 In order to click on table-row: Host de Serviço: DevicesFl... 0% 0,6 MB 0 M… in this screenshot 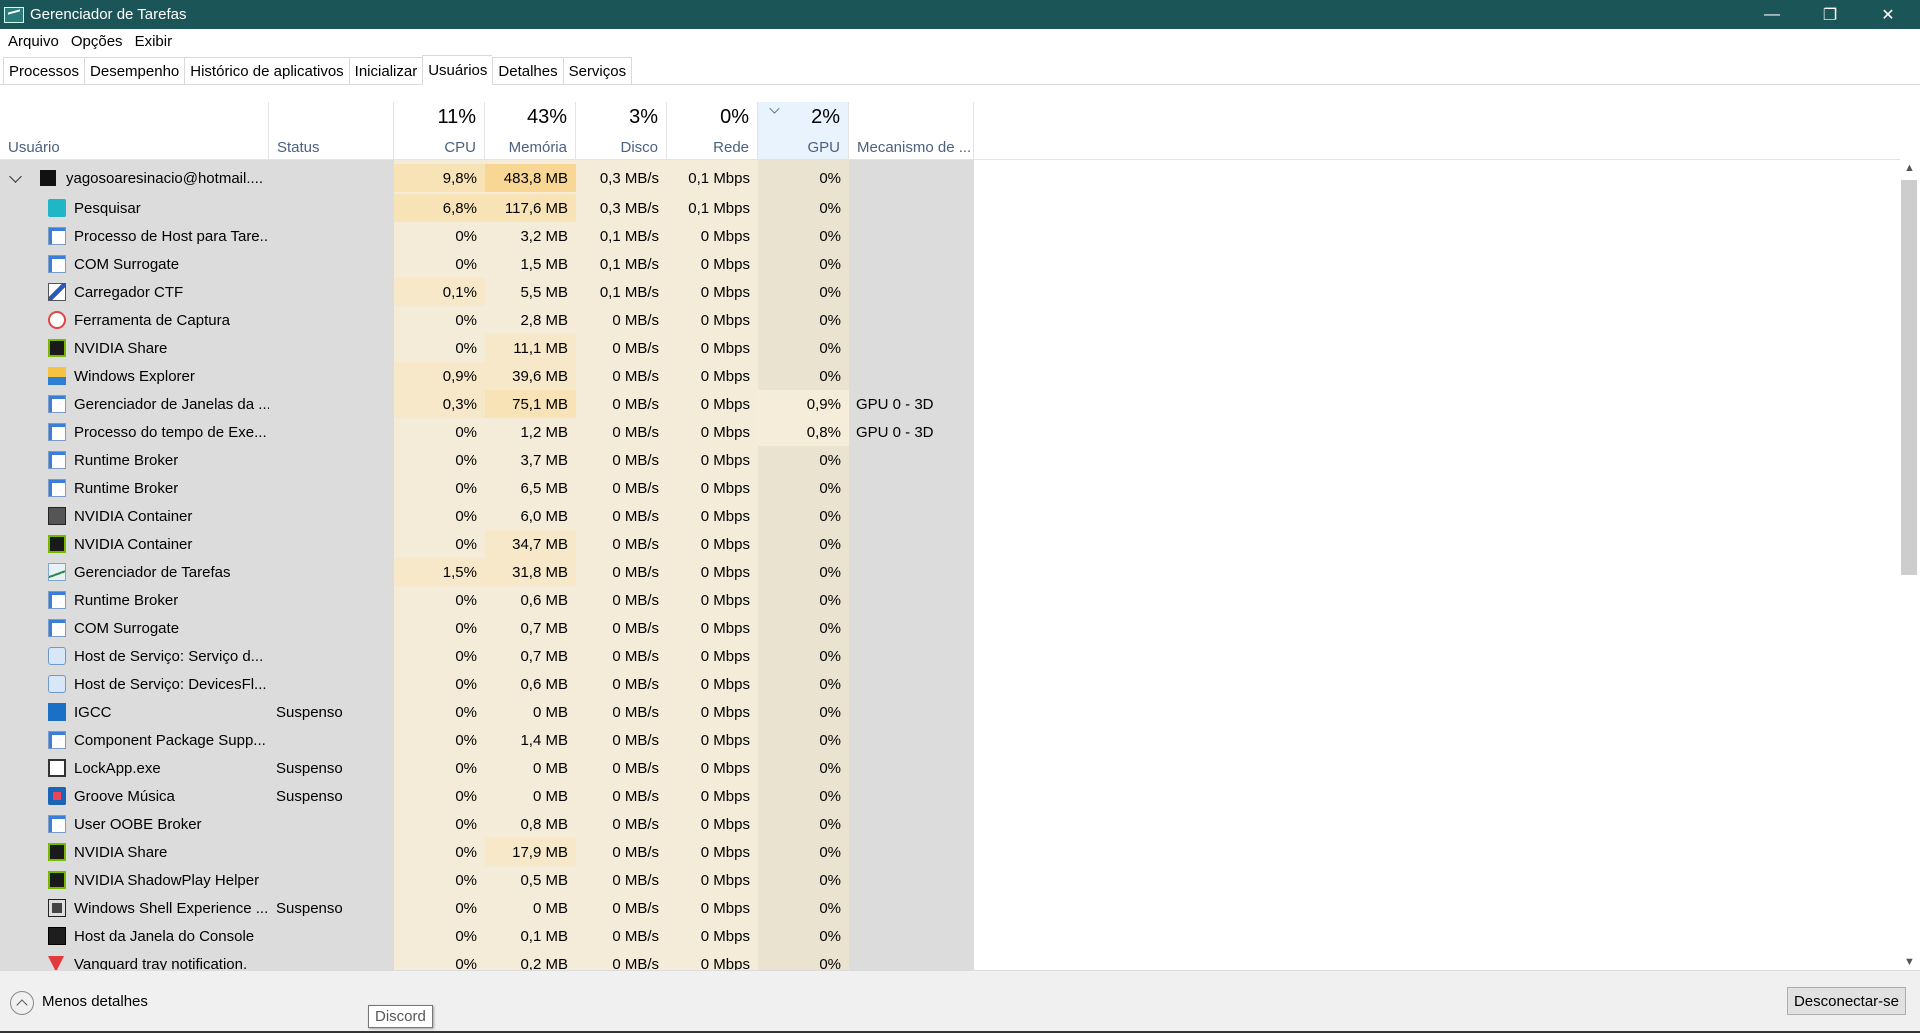, I will do `click(487, 684)`.